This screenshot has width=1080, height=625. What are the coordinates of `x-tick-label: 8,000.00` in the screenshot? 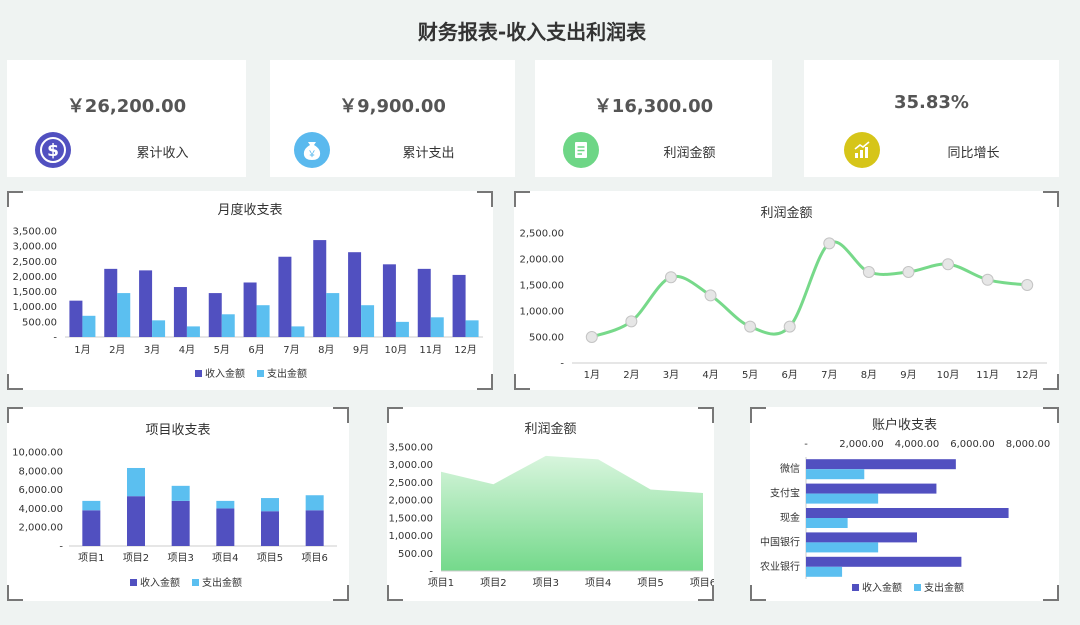 It's located at (1028, 444).